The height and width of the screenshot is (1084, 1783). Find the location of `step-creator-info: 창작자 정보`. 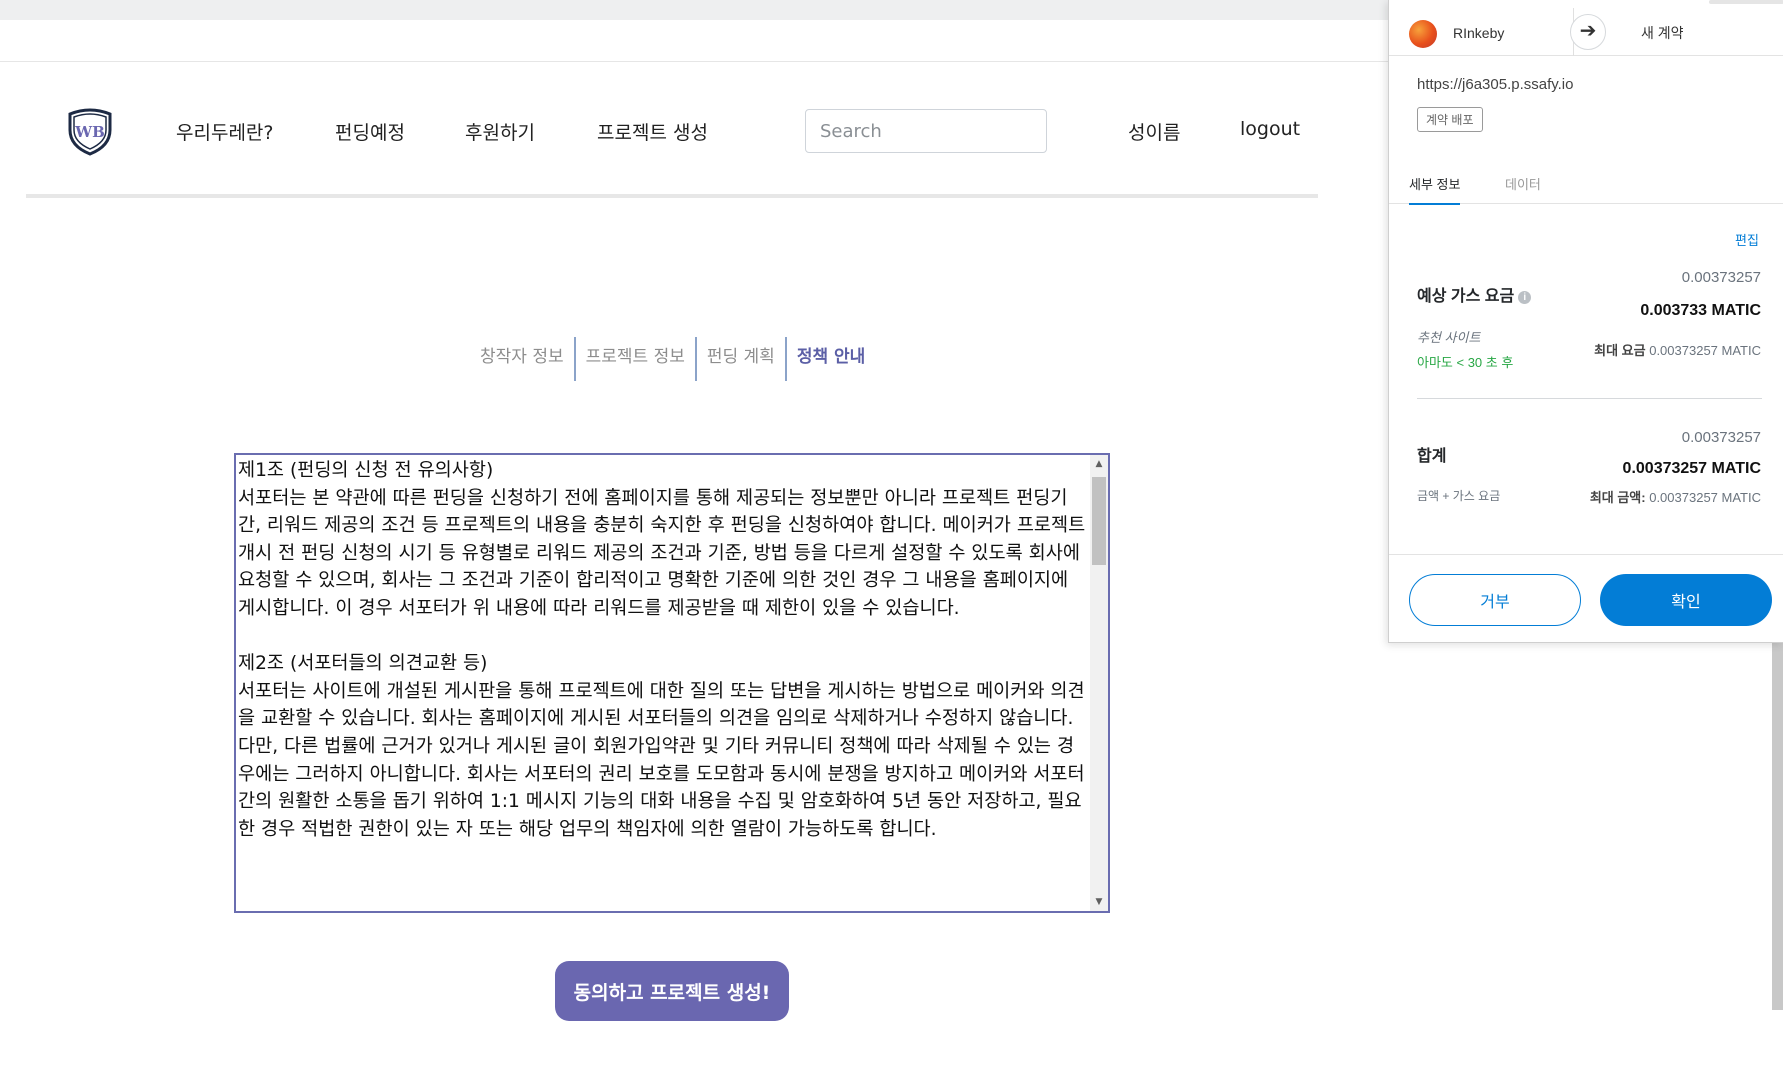

step-creator-info: 창작자 정보 is located at coordinates (522, 359).